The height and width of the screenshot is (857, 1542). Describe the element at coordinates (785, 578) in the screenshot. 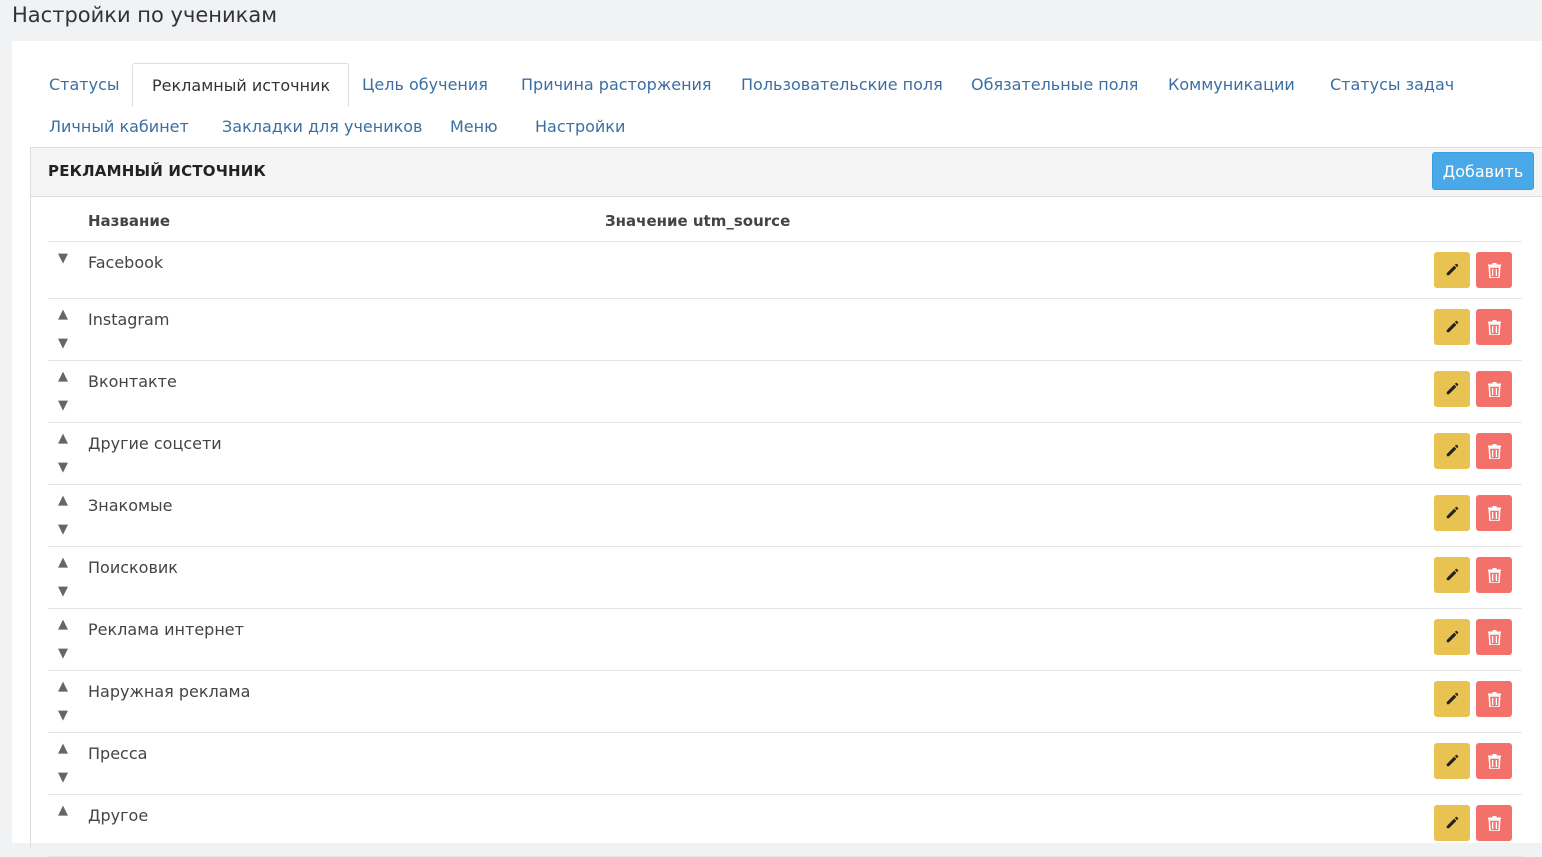

I see `table-row: ▲ ▼ Поисковик` at that location.